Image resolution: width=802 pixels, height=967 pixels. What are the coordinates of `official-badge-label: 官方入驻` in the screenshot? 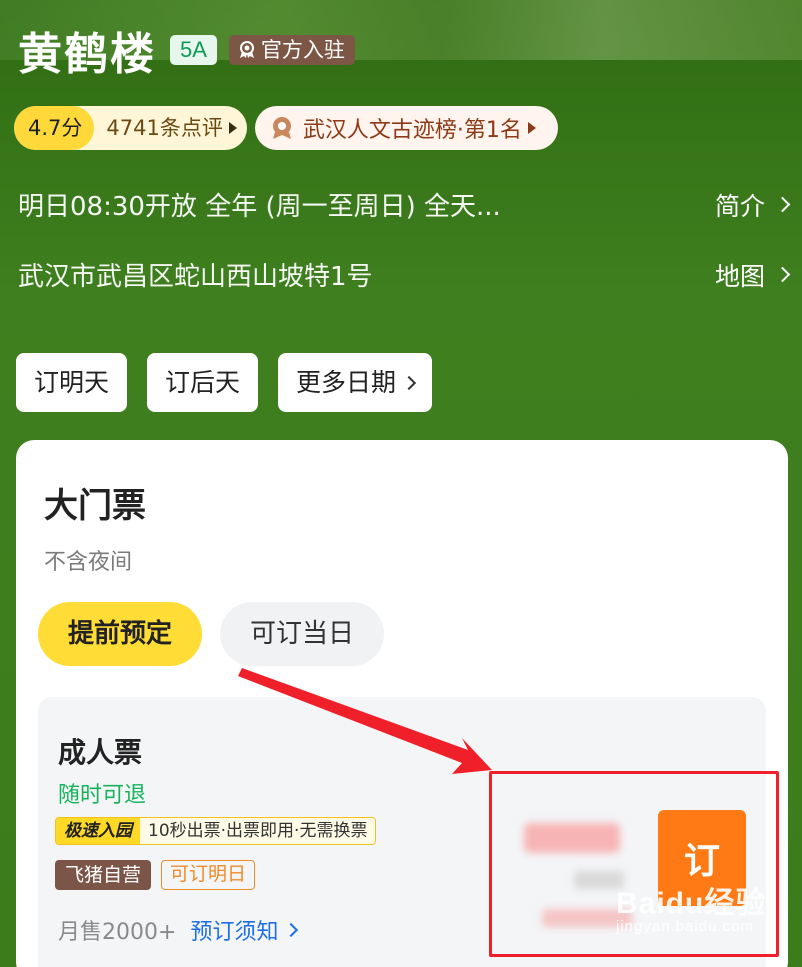 It's located at (302, 50).